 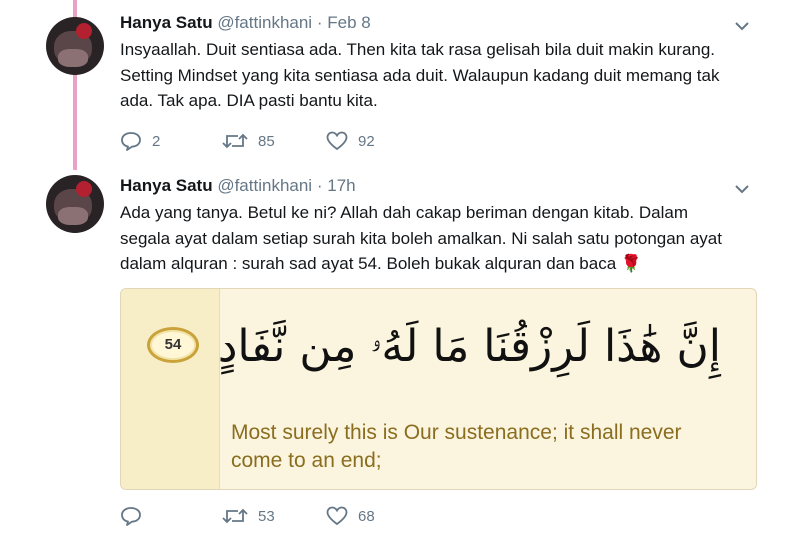 What do you see at coordinates (266, 141) in the screenshot?
I see `retweet-count: 85` at bounding box center [266, 141].